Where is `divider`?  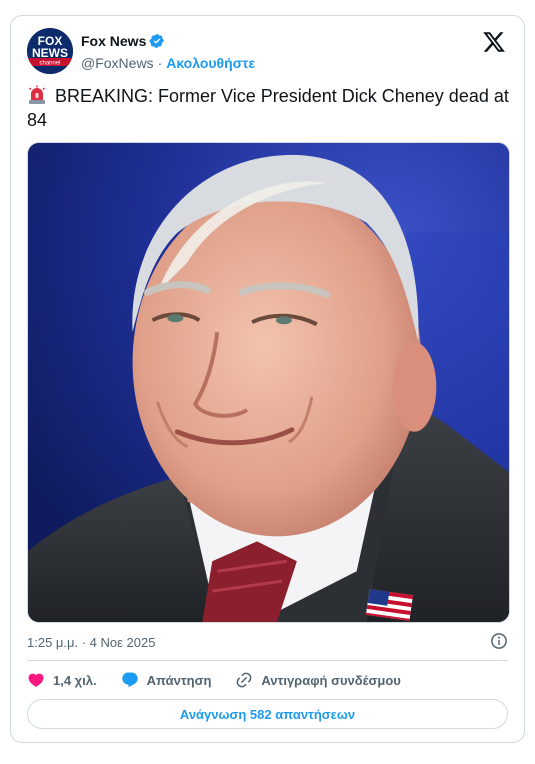
divider is located at coordinates (267, 660).